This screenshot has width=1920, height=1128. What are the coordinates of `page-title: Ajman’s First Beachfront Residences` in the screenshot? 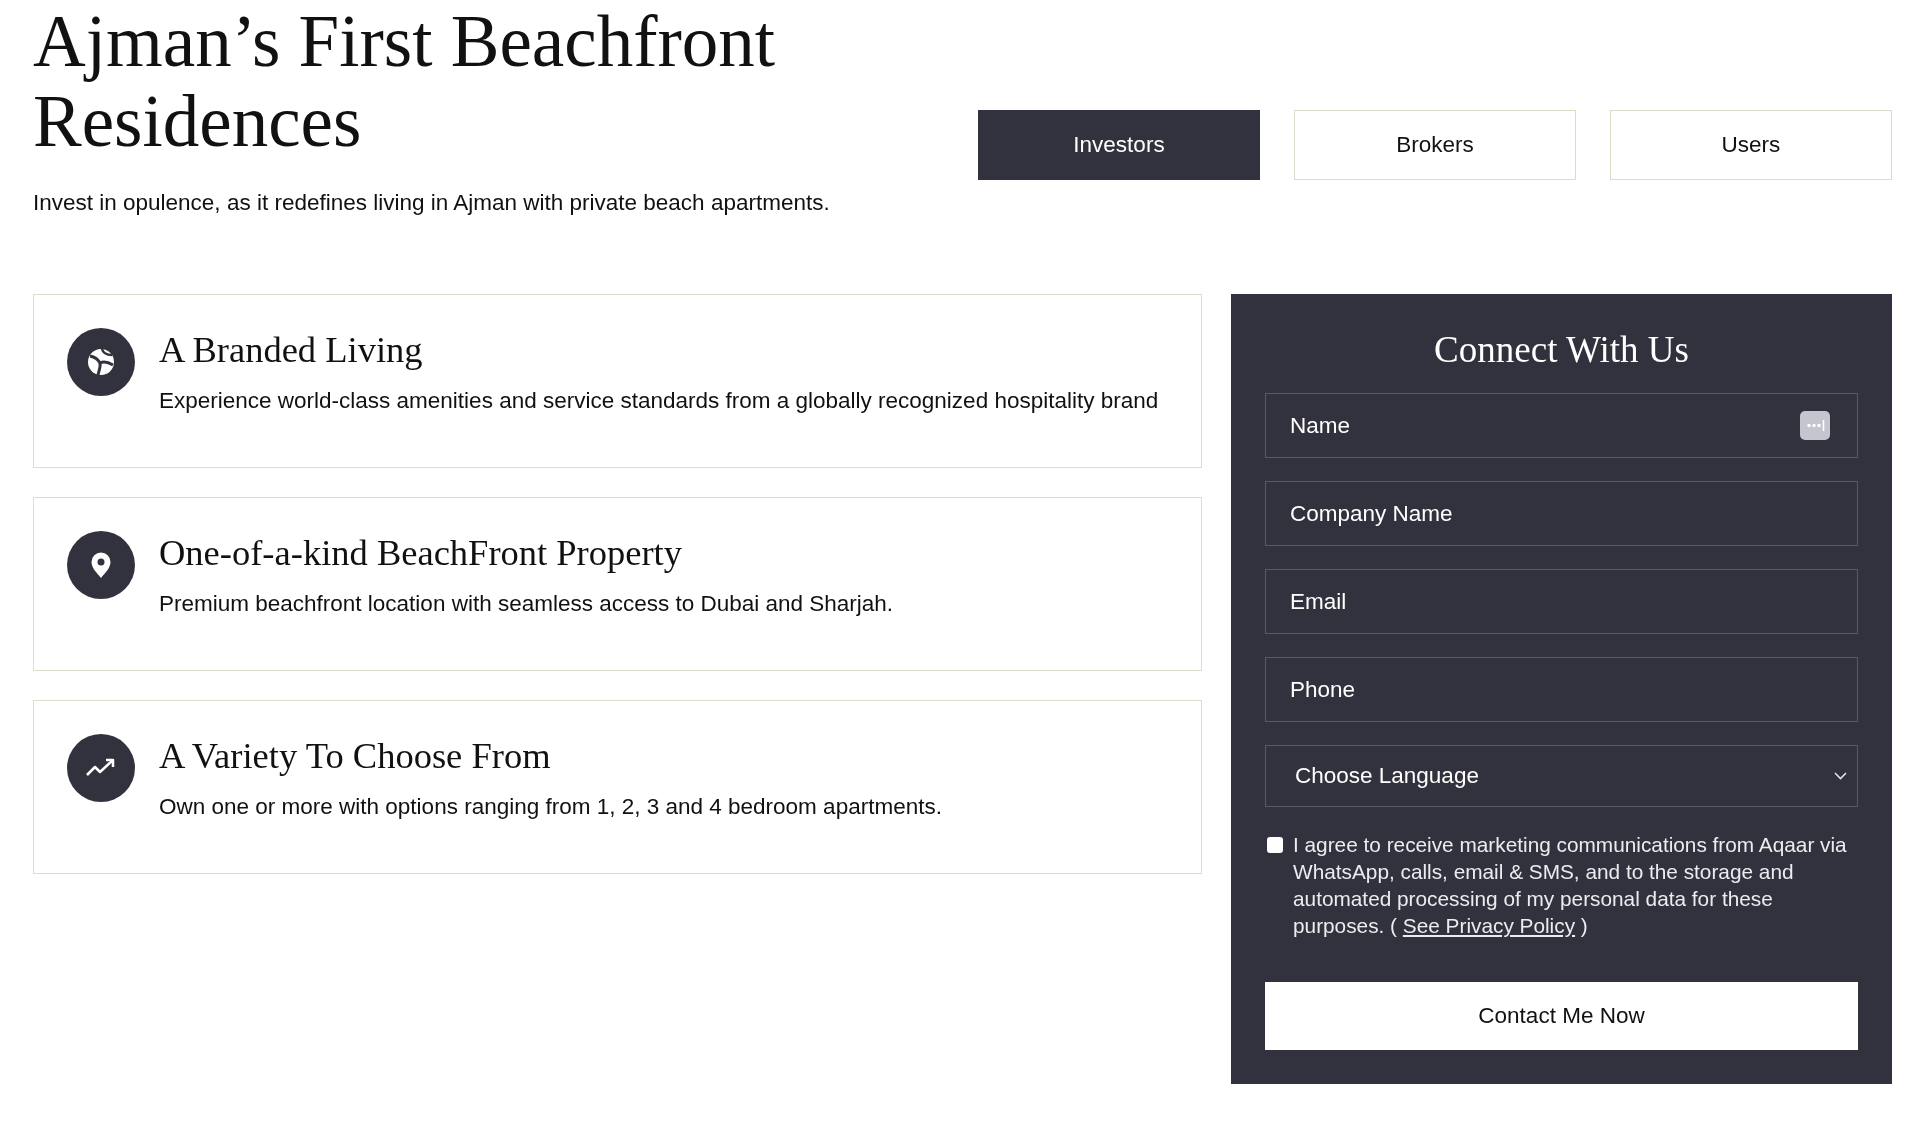 It's located at (405, 82).